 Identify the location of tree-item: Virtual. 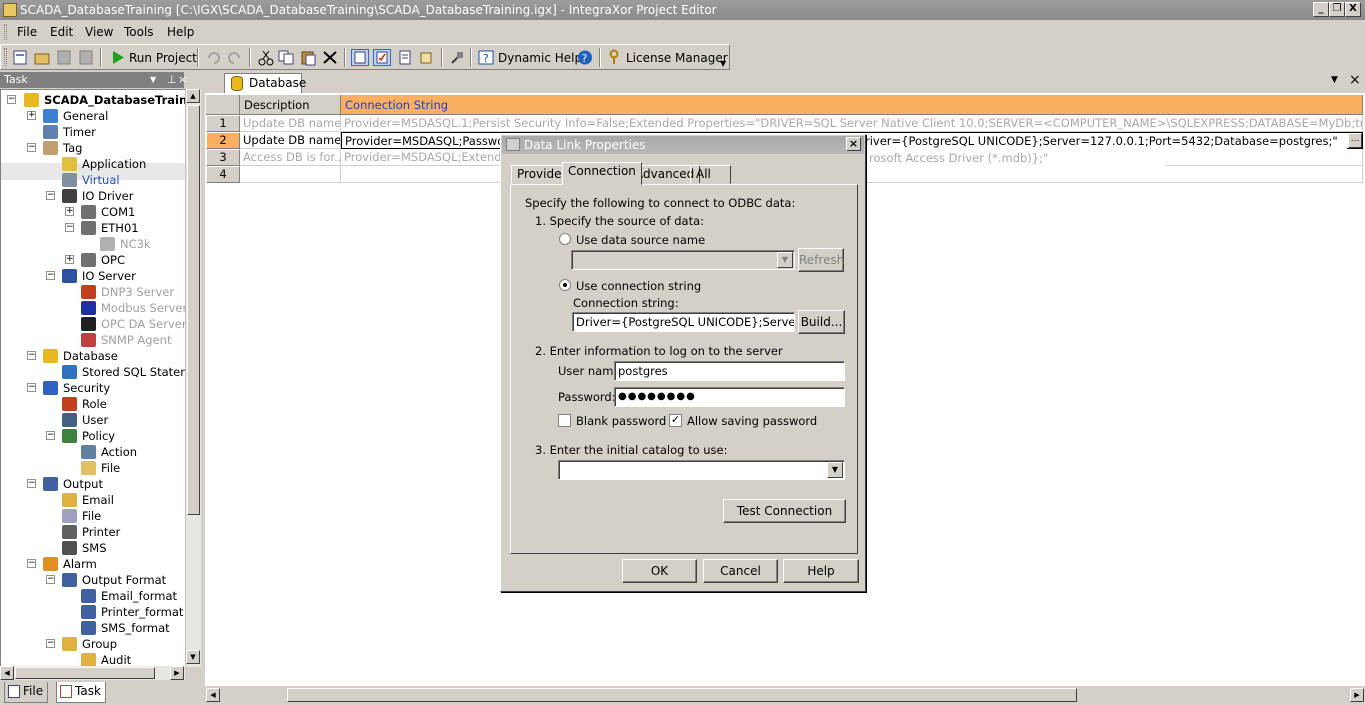
(101, 180).